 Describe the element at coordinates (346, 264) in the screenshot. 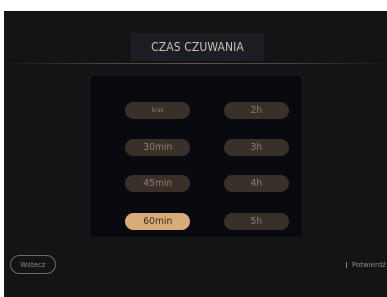

I see `confirm-marker-icon` at that location.